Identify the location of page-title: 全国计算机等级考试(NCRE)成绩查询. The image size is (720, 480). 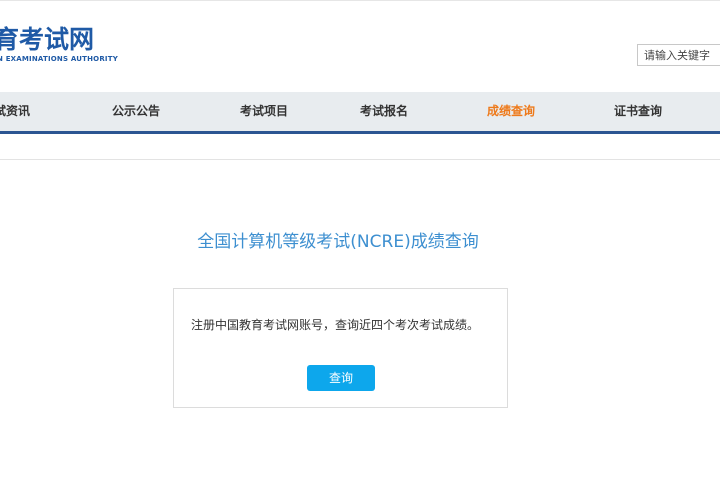
(338, 242).